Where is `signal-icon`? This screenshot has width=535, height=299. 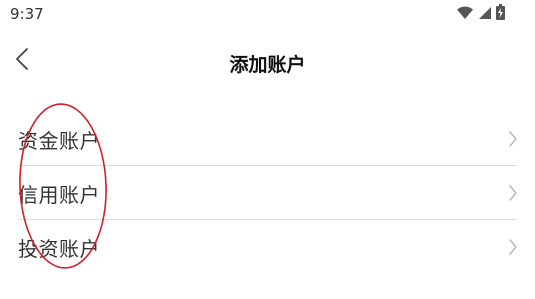 signal-icon is located at coordinates (485, 14).